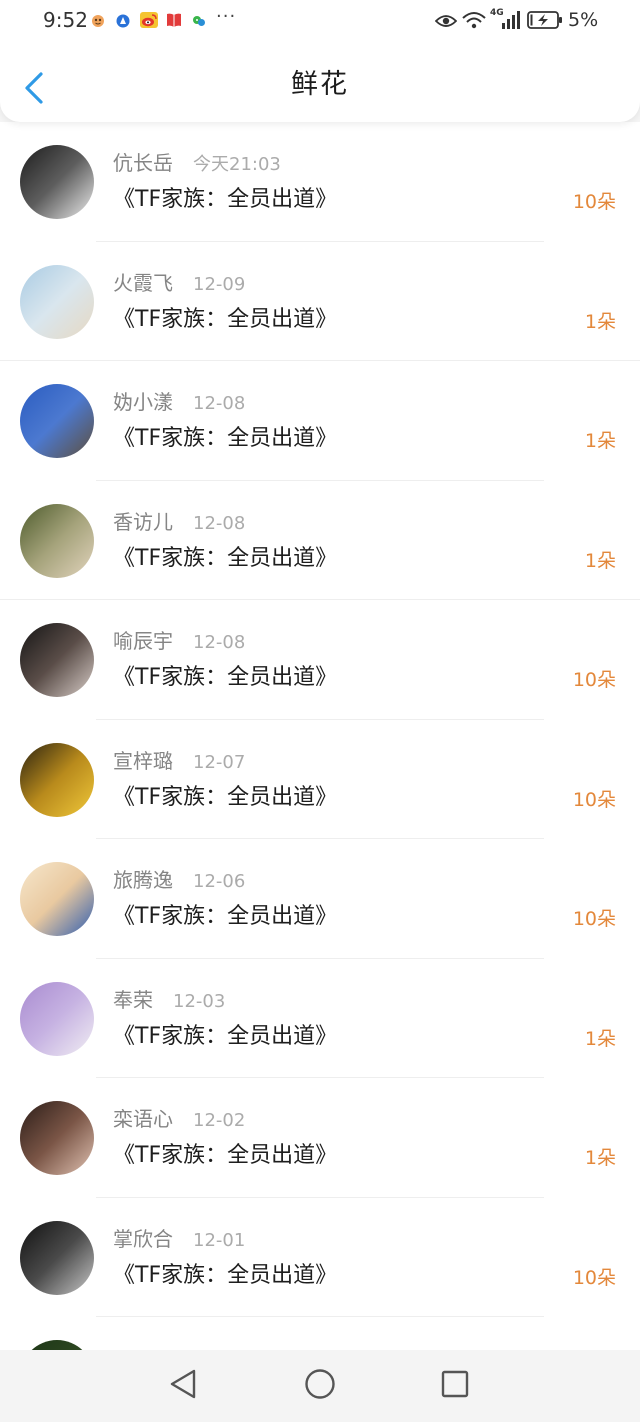 The width and height of the screenshot is (640, 1422). I want to click on list-item: 旅腾逸 12-06 《TF家族：全员出道》 10朵, so click(320, 899).